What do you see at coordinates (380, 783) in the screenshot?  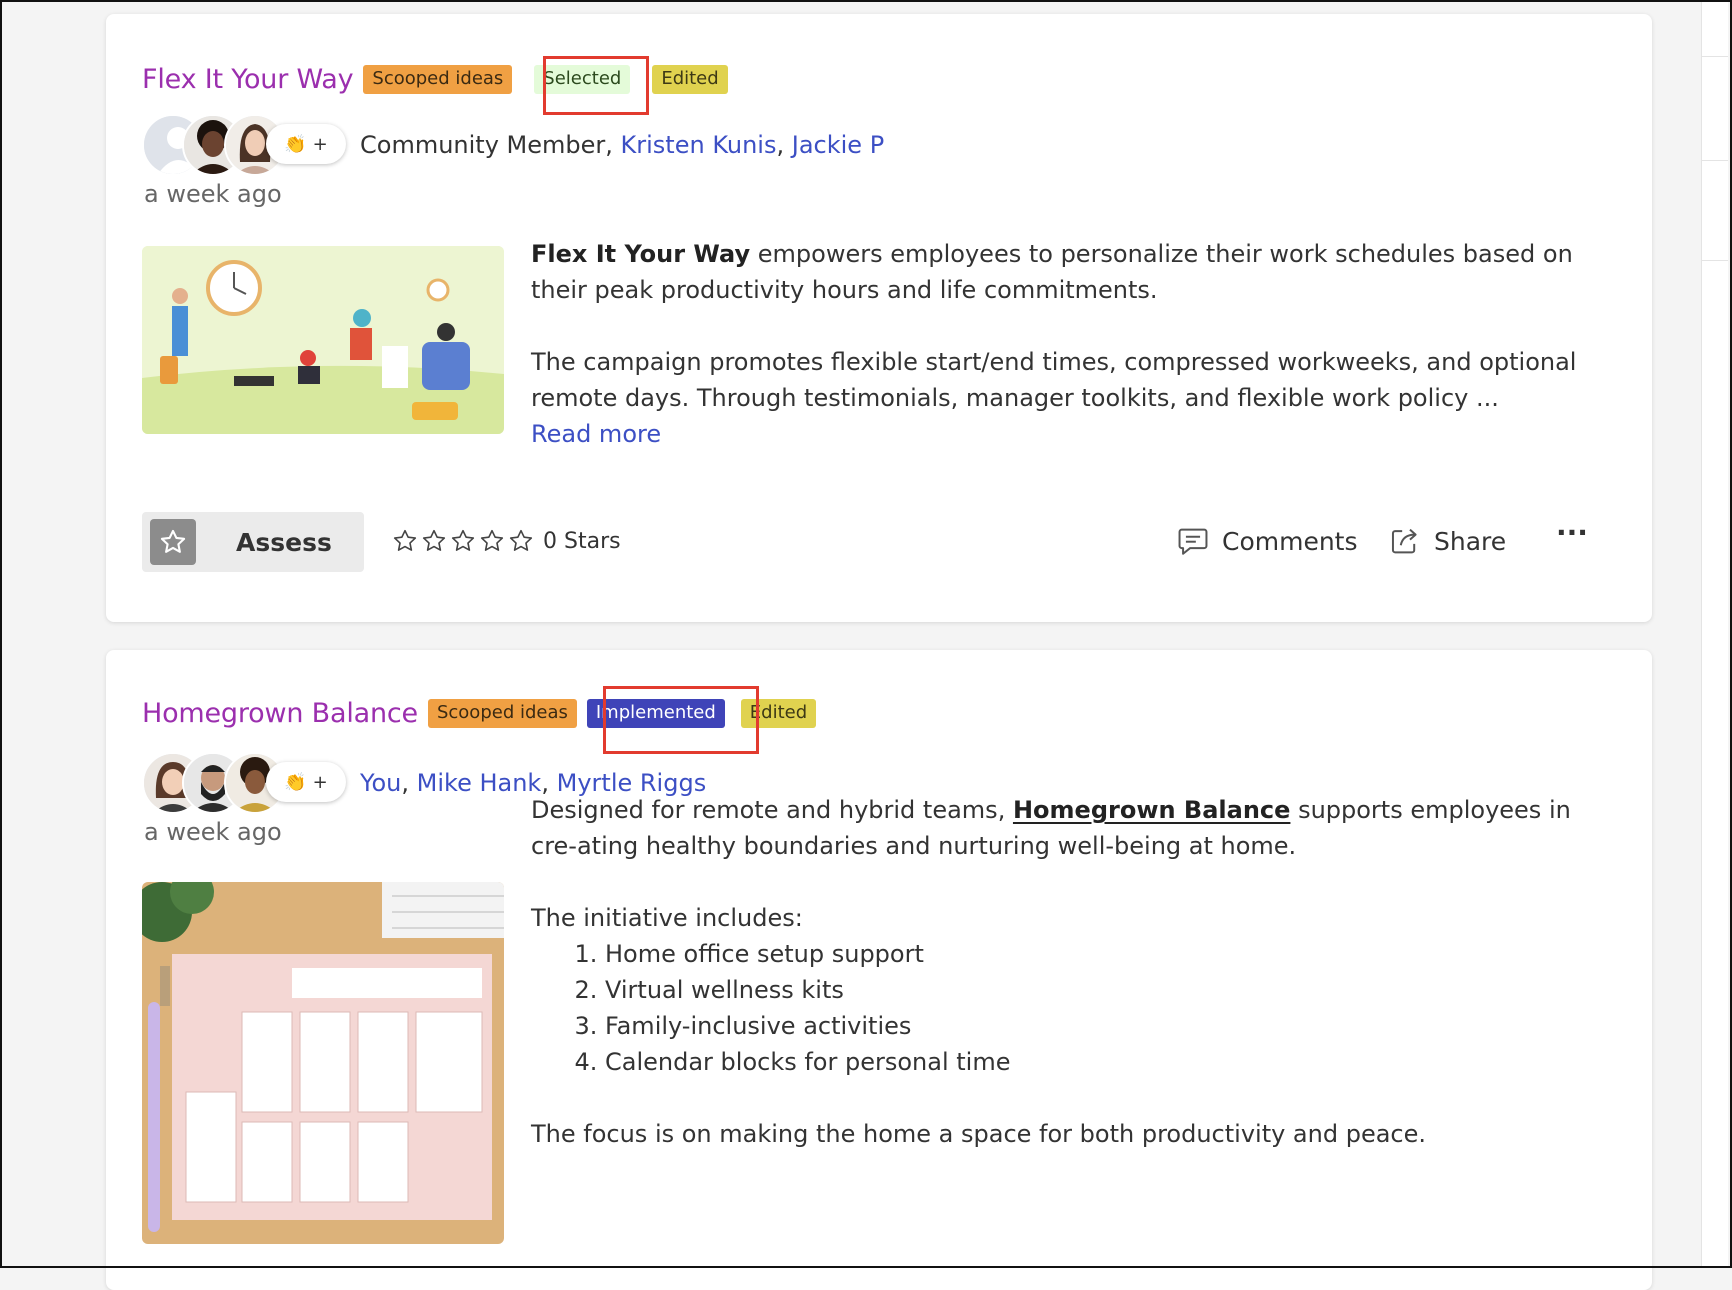 I see `author-link: You` at bounding box center [380, 783].